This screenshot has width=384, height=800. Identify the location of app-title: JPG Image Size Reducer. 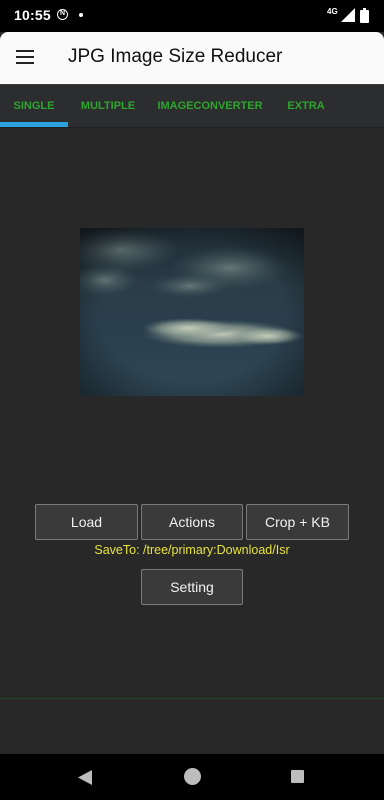
(175, 56).